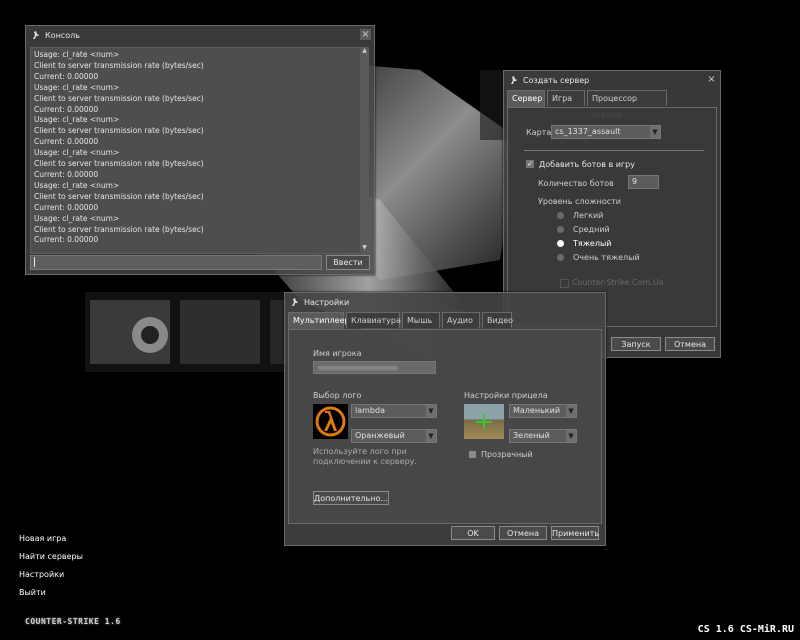 Image resolution: width=800 pixels, height=640 pixels. I want to click on player-name-label: Имя игрока, so click(337, 353).